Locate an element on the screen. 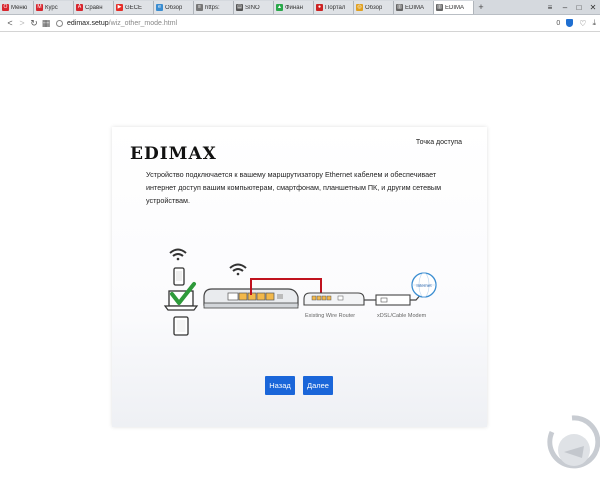  browser-tab: A Сравн is located at coordinates (94, 7).